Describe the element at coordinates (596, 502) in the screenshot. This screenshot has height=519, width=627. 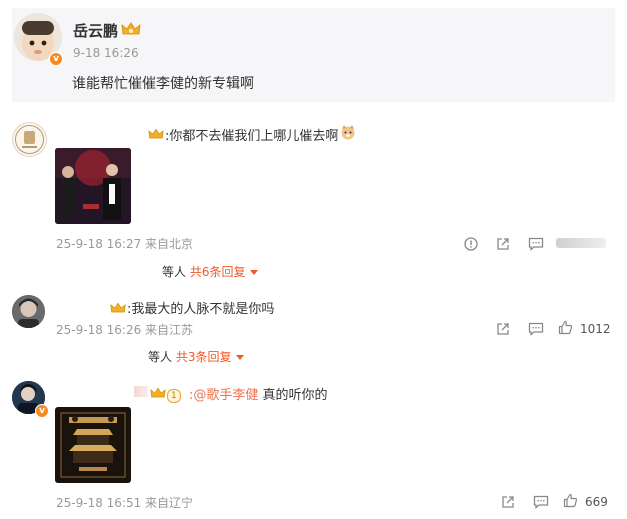
I see `like-count: 669` at that location.